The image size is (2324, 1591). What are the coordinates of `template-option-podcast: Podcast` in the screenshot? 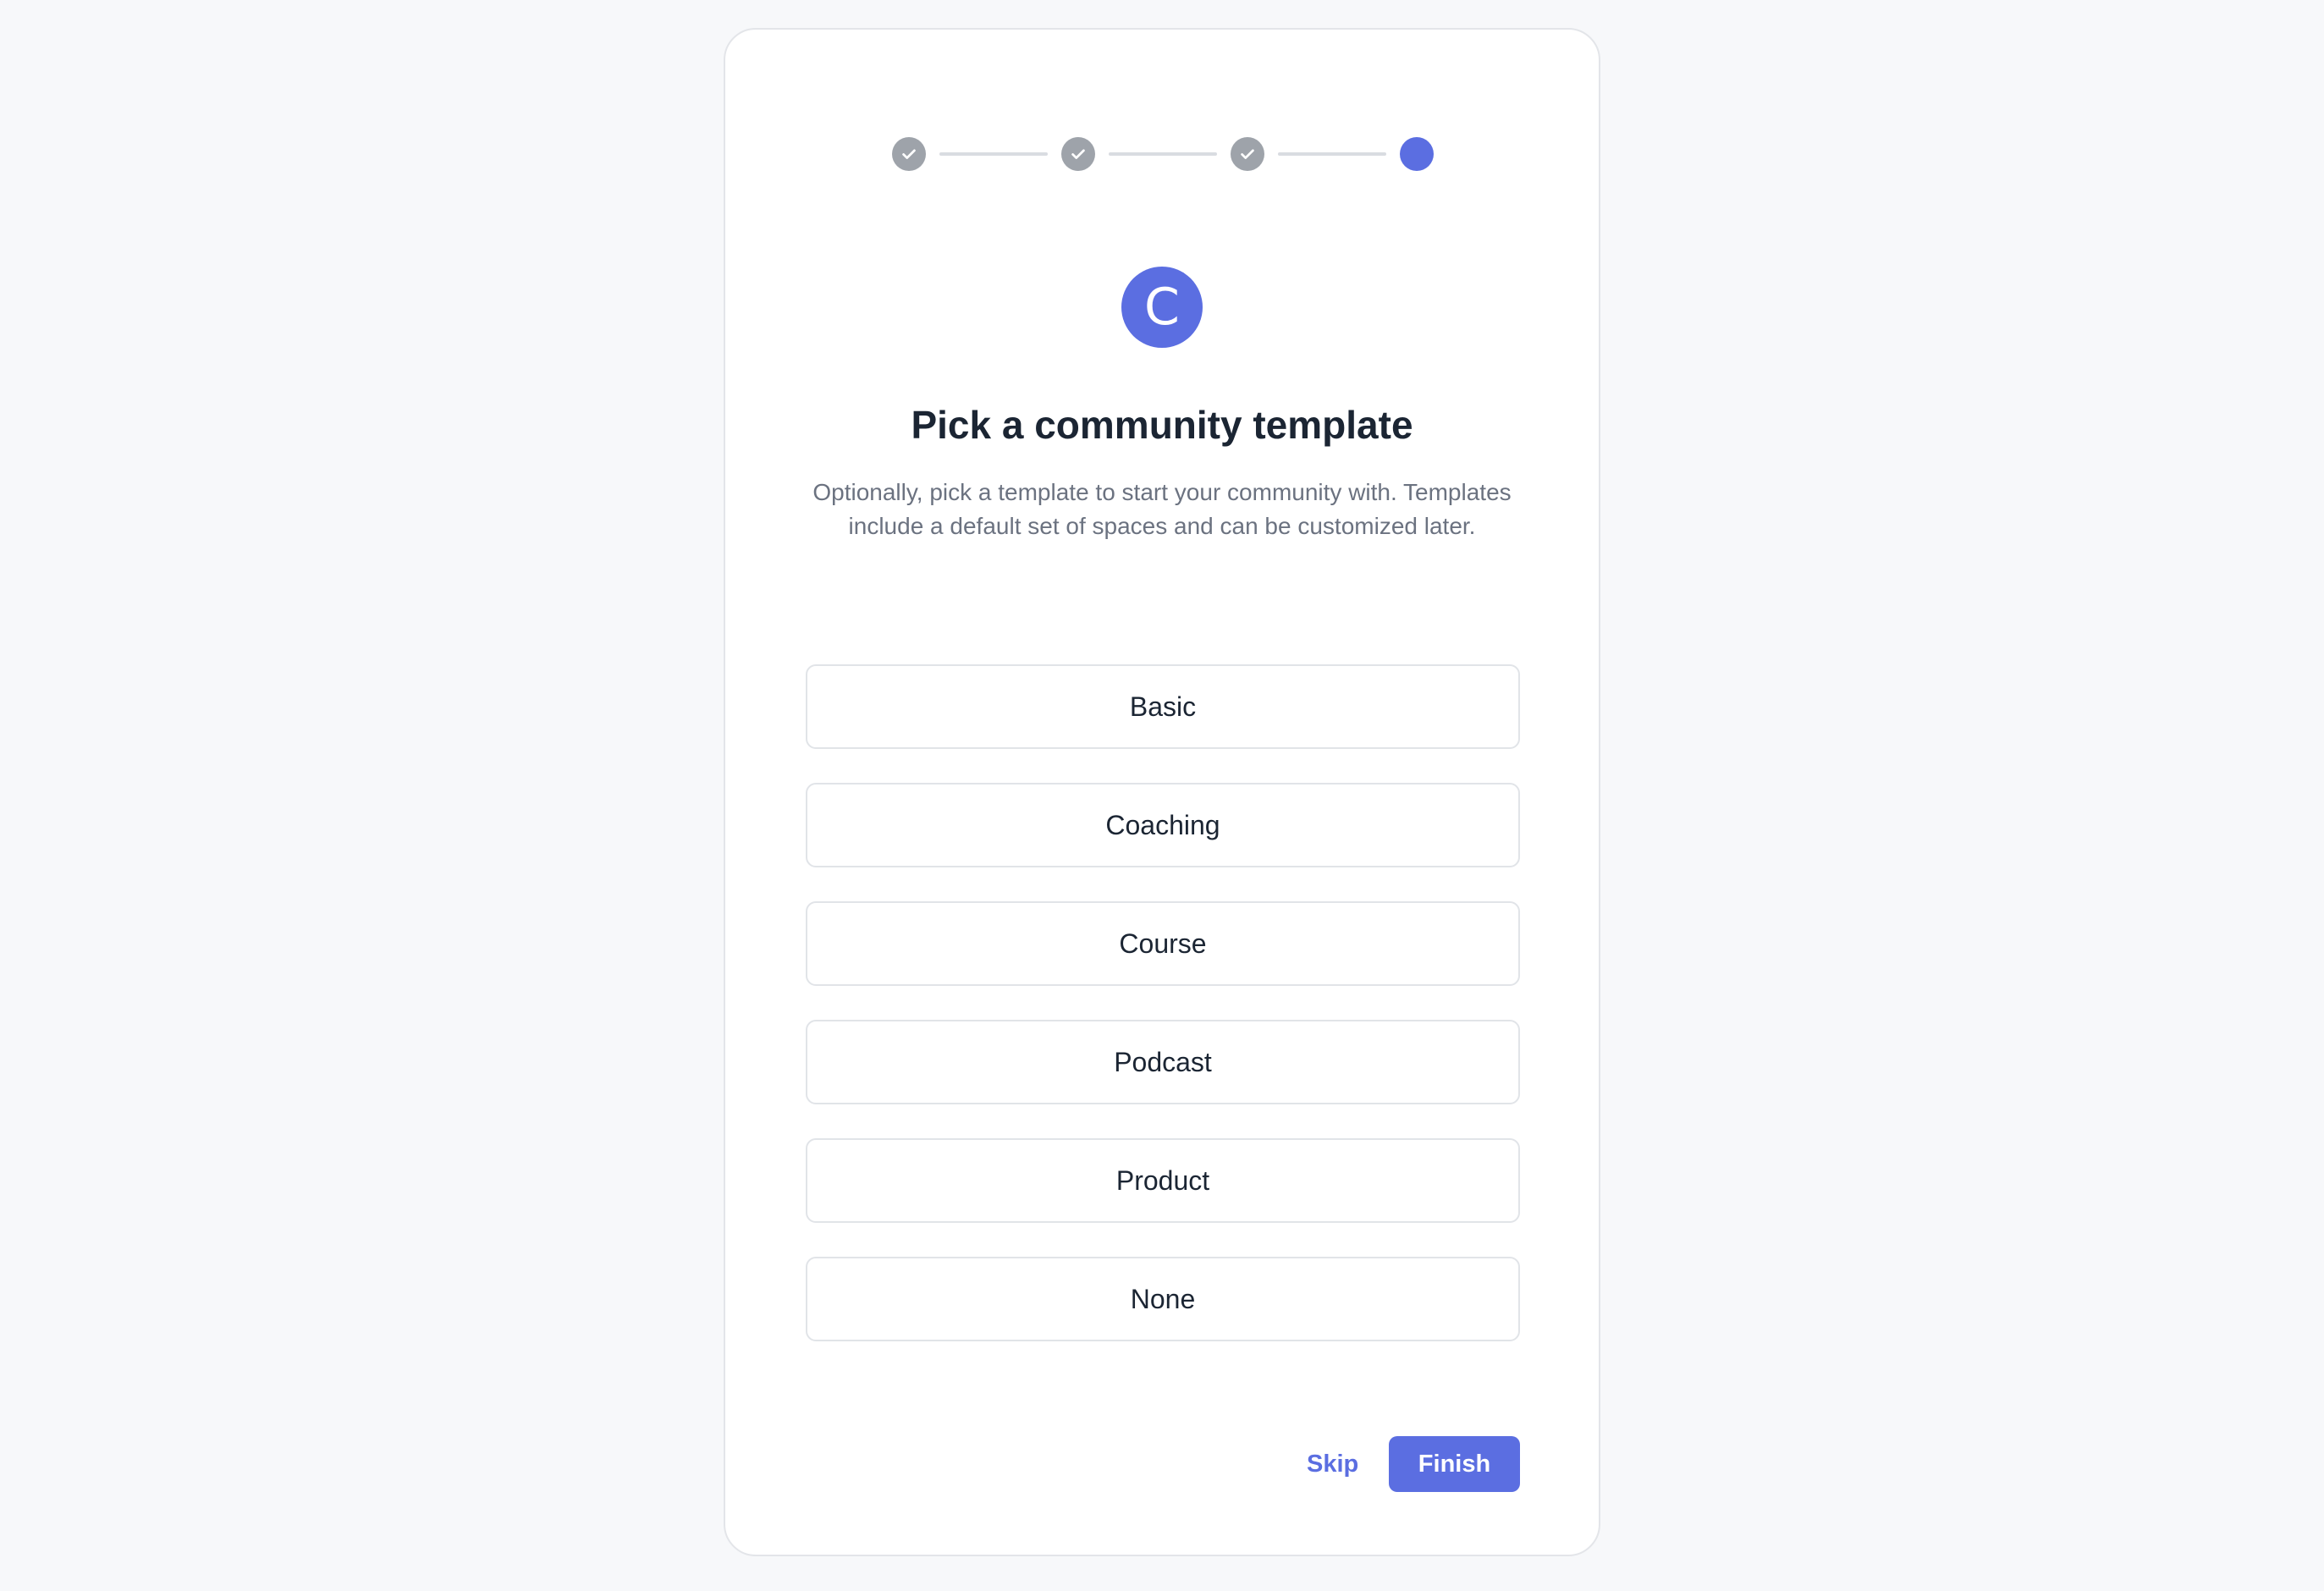 It's located at (1163, 1062).